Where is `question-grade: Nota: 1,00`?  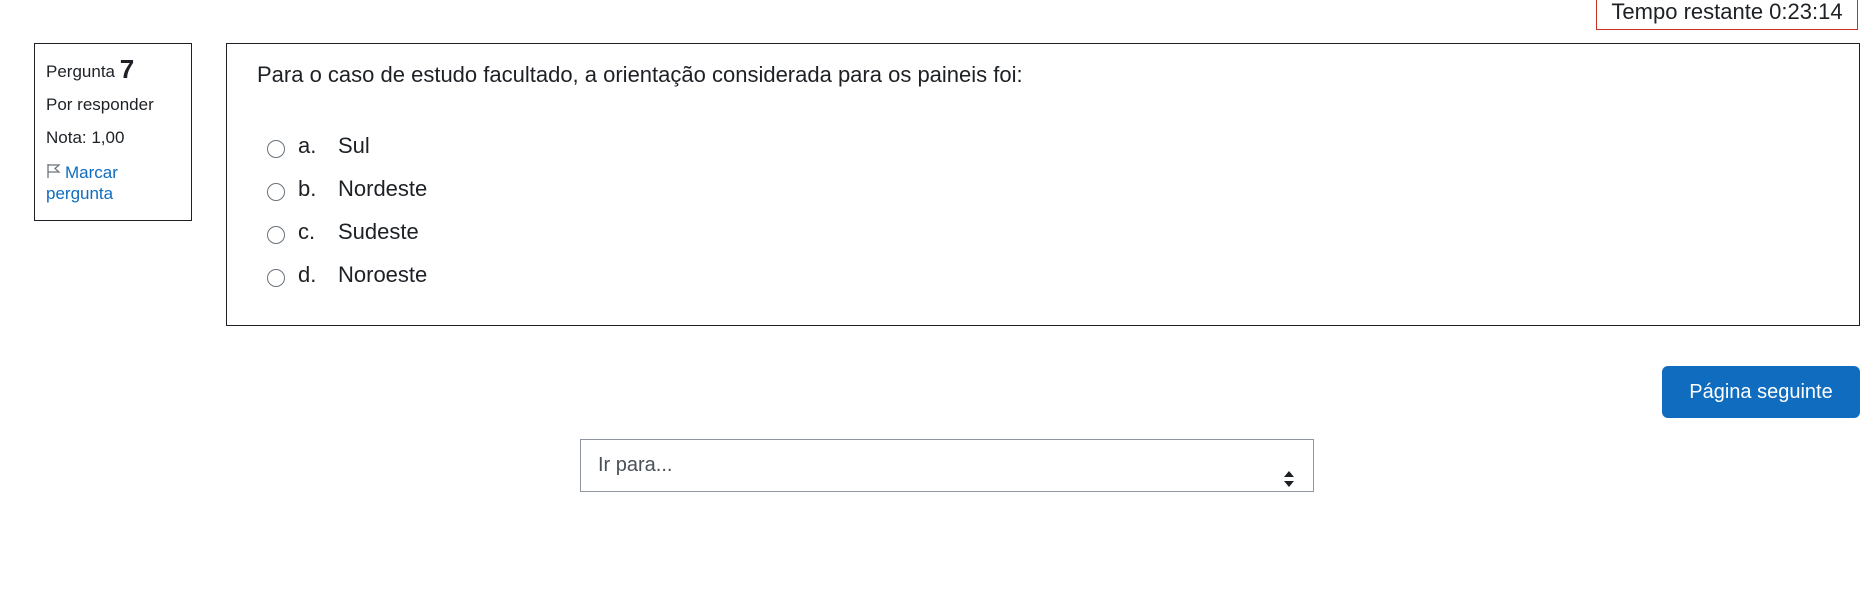
question-grade: Nota: 1,00 is located at coordinates (85, 137).